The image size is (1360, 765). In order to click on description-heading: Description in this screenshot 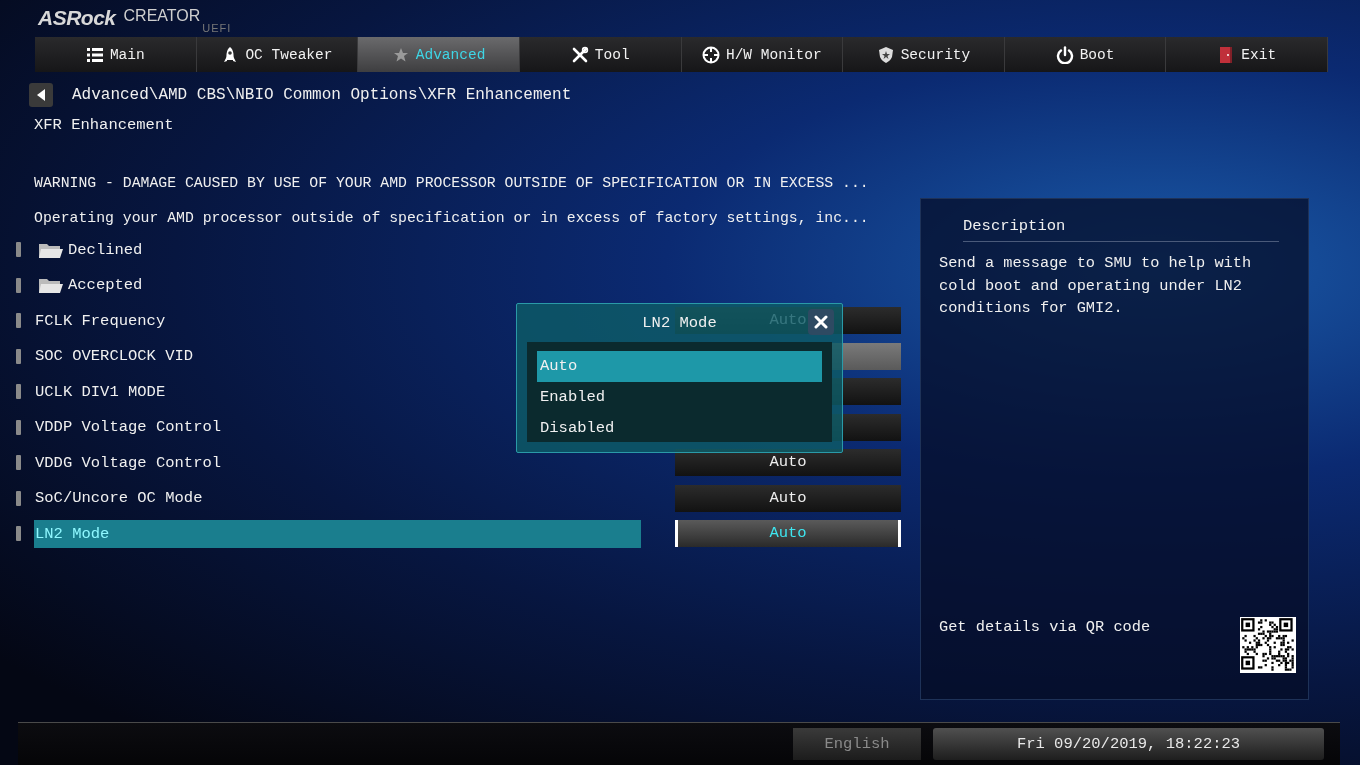, I will do `click(1121, 229)`.